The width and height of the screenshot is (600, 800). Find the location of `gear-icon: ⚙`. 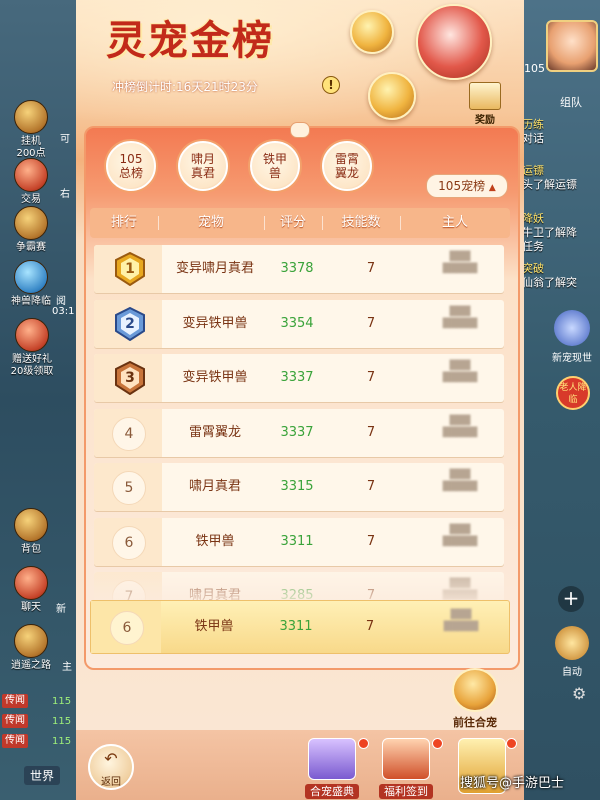

gear-icon: ⚙ is located at coordinates (579, 693).